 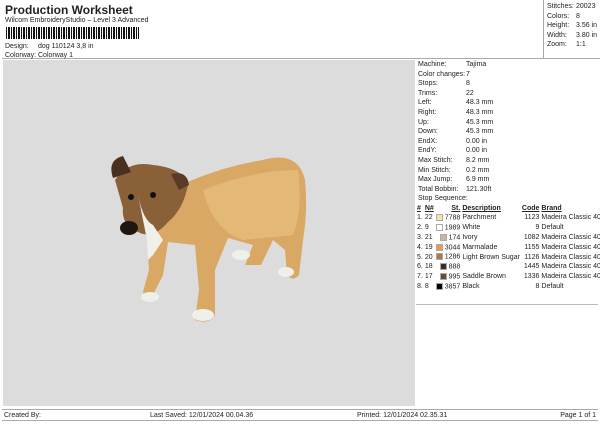 What do you see at coordinates (56, 55) in the screenshot?
I see `colorway-value: Colorway 1` at bounding box center [56, 55].